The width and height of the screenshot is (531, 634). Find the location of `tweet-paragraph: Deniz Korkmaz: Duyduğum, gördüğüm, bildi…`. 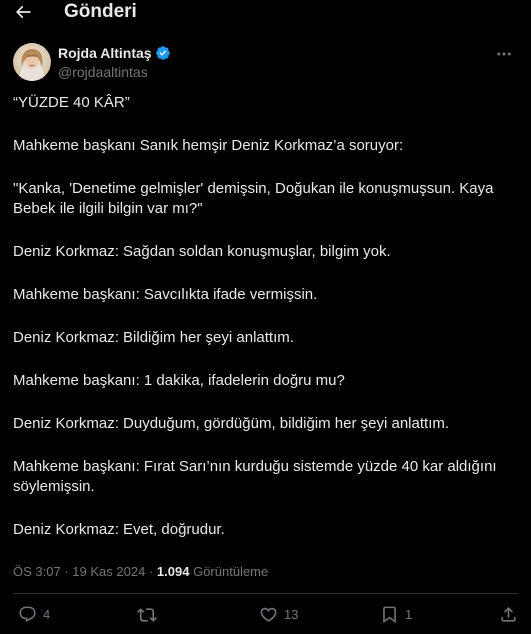

tweet-paragraph: Deniz Korkmaz: Duyduğum, gördüğüm, bildi… is located at coordinates (231, 423).